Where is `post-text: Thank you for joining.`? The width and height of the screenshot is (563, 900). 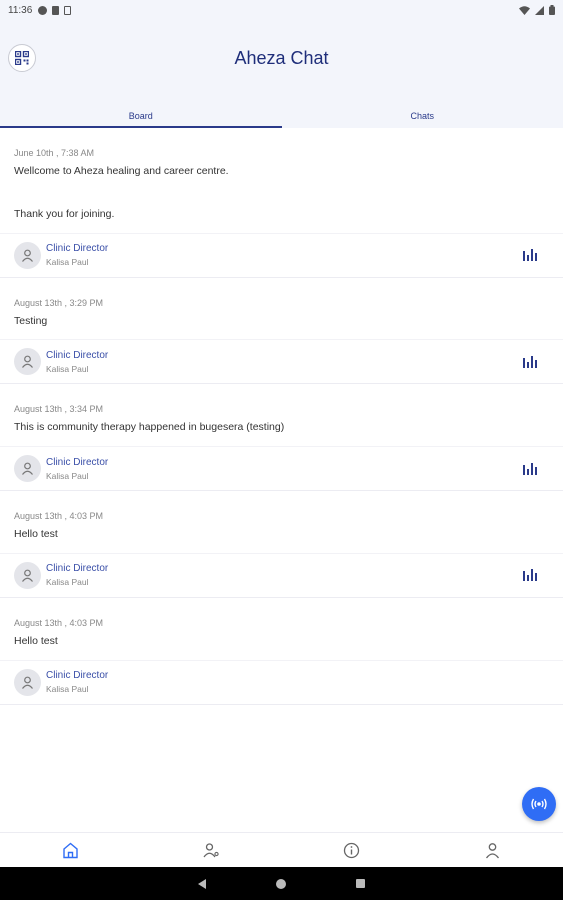
post-text: Thank you for joining. is located at coordinates (64, 213).